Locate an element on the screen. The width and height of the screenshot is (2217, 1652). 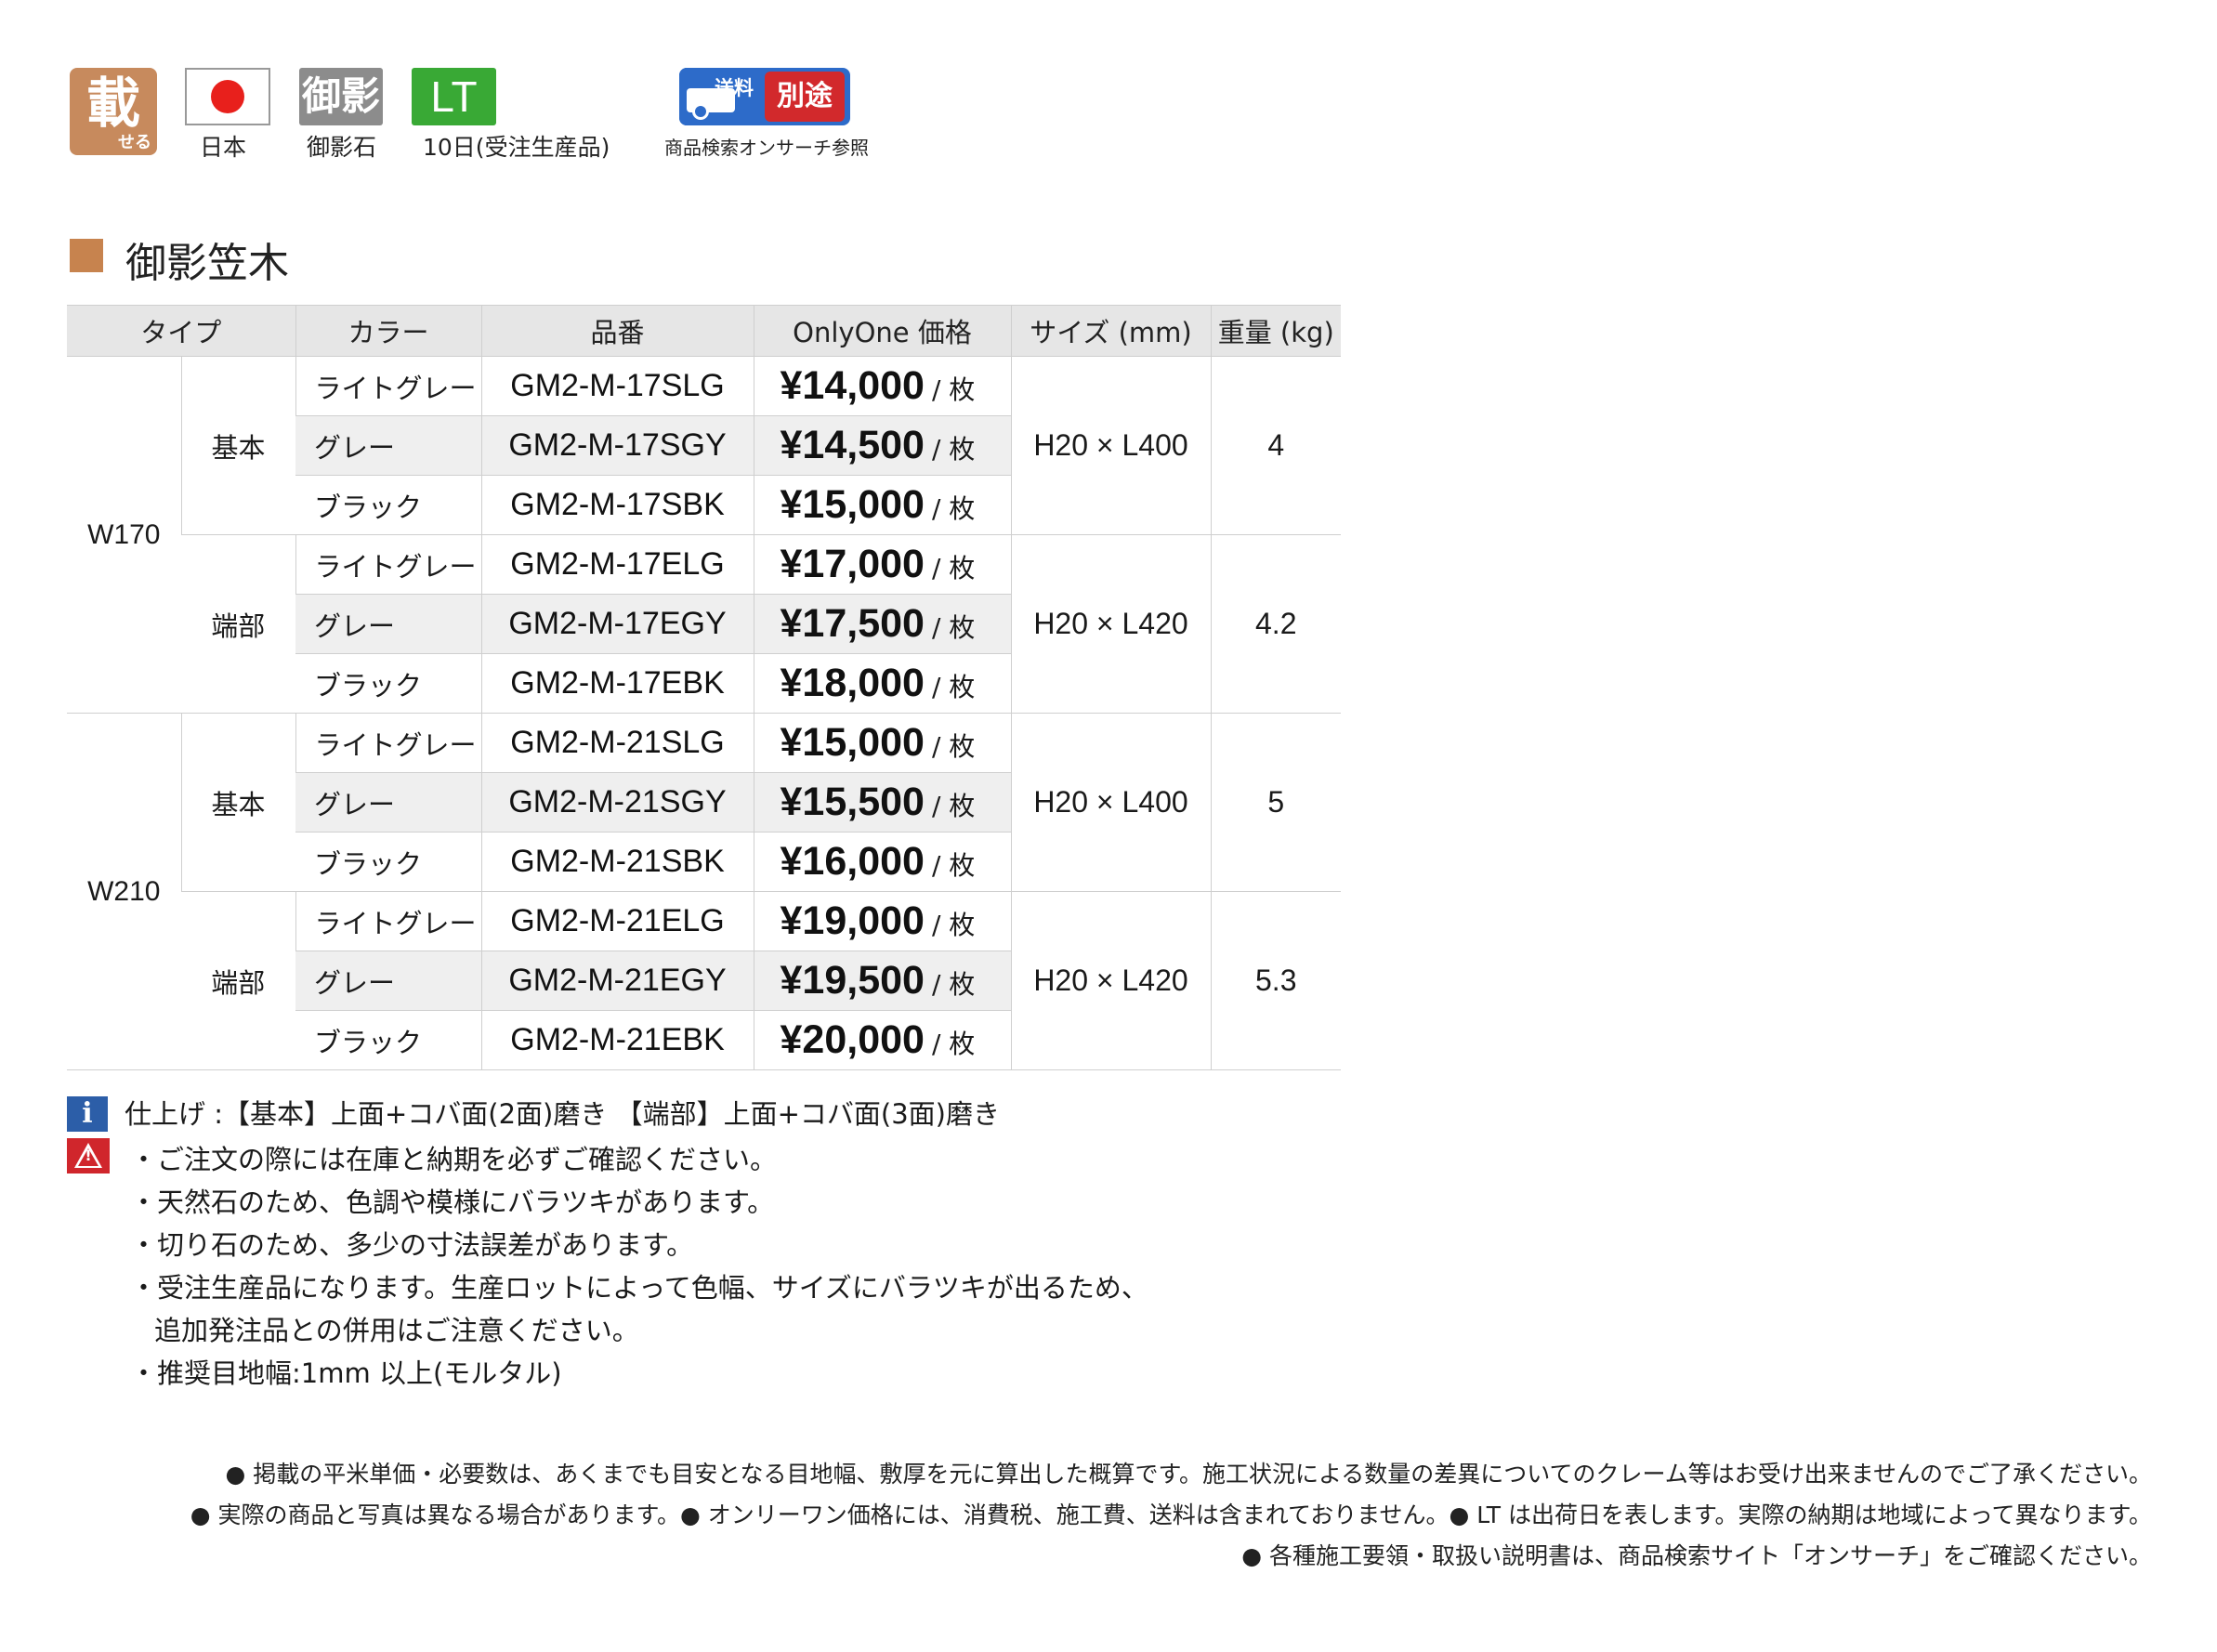
width-cell: W210 is located at coordinates (124, 892).